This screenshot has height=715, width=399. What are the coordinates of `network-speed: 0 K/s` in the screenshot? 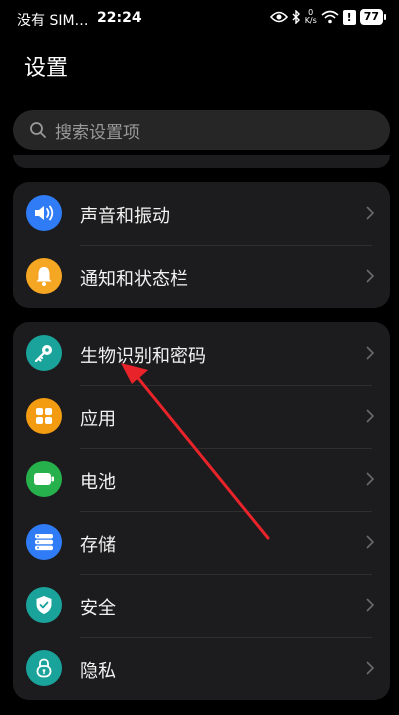 It's located at (310, 16).